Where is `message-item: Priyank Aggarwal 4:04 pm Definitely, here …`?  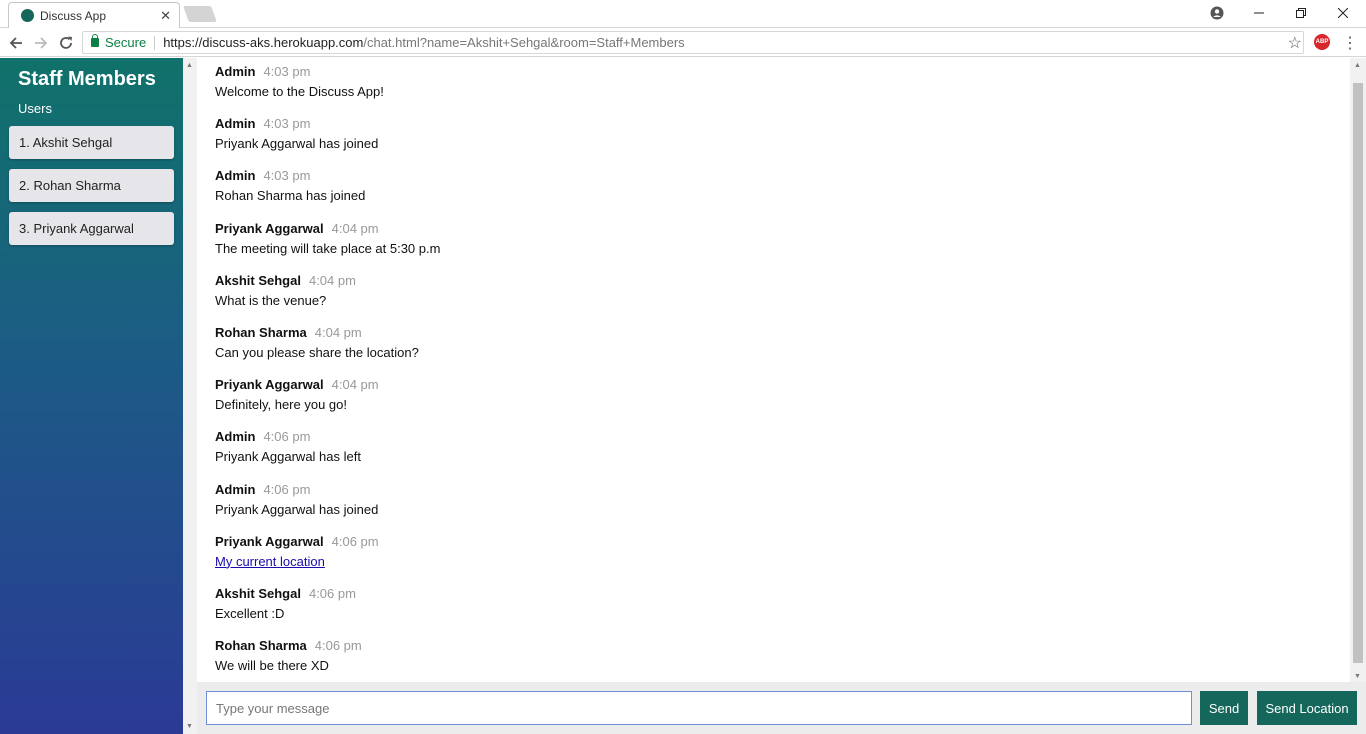
message-item: Priyank Aggarwal 4:04 pm Definitely, here … is located at coordinates (775, 401).